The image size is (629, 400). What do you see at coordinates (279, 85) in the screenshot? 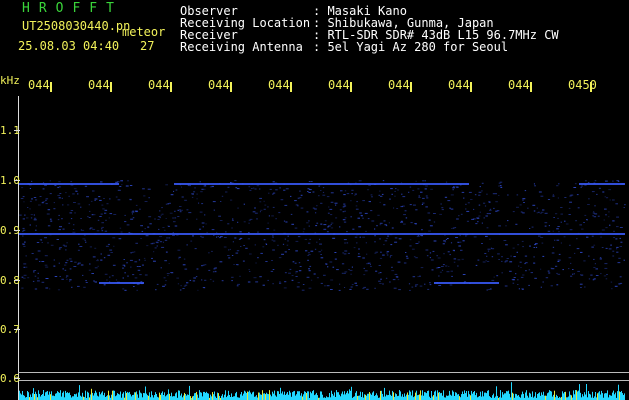
I see `time-tick-label: 044` at bounding box center [279, 85].